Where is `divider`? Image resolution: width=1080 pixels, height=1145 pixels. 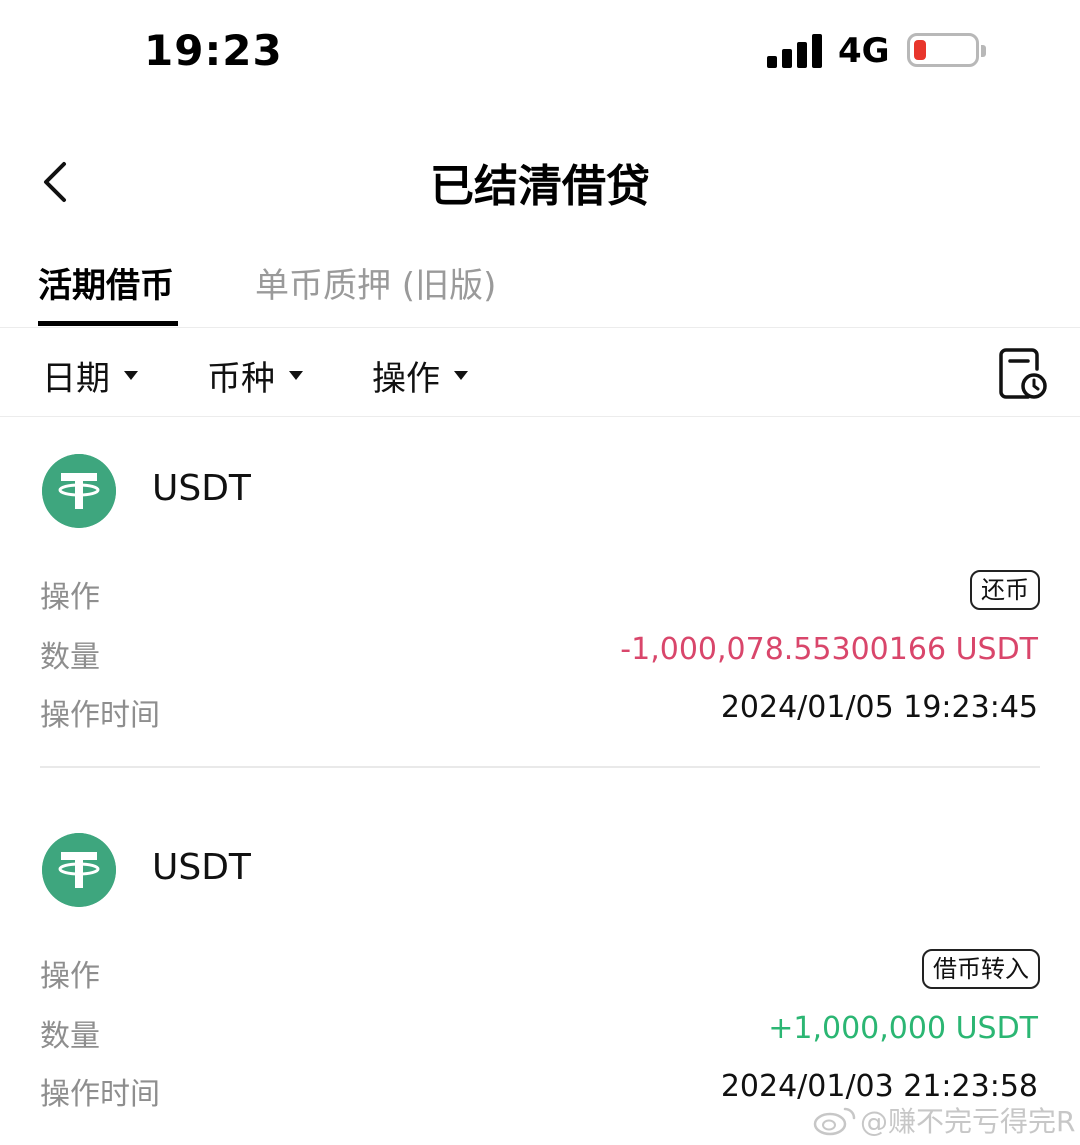 divider is located at coordinates (540, 767).